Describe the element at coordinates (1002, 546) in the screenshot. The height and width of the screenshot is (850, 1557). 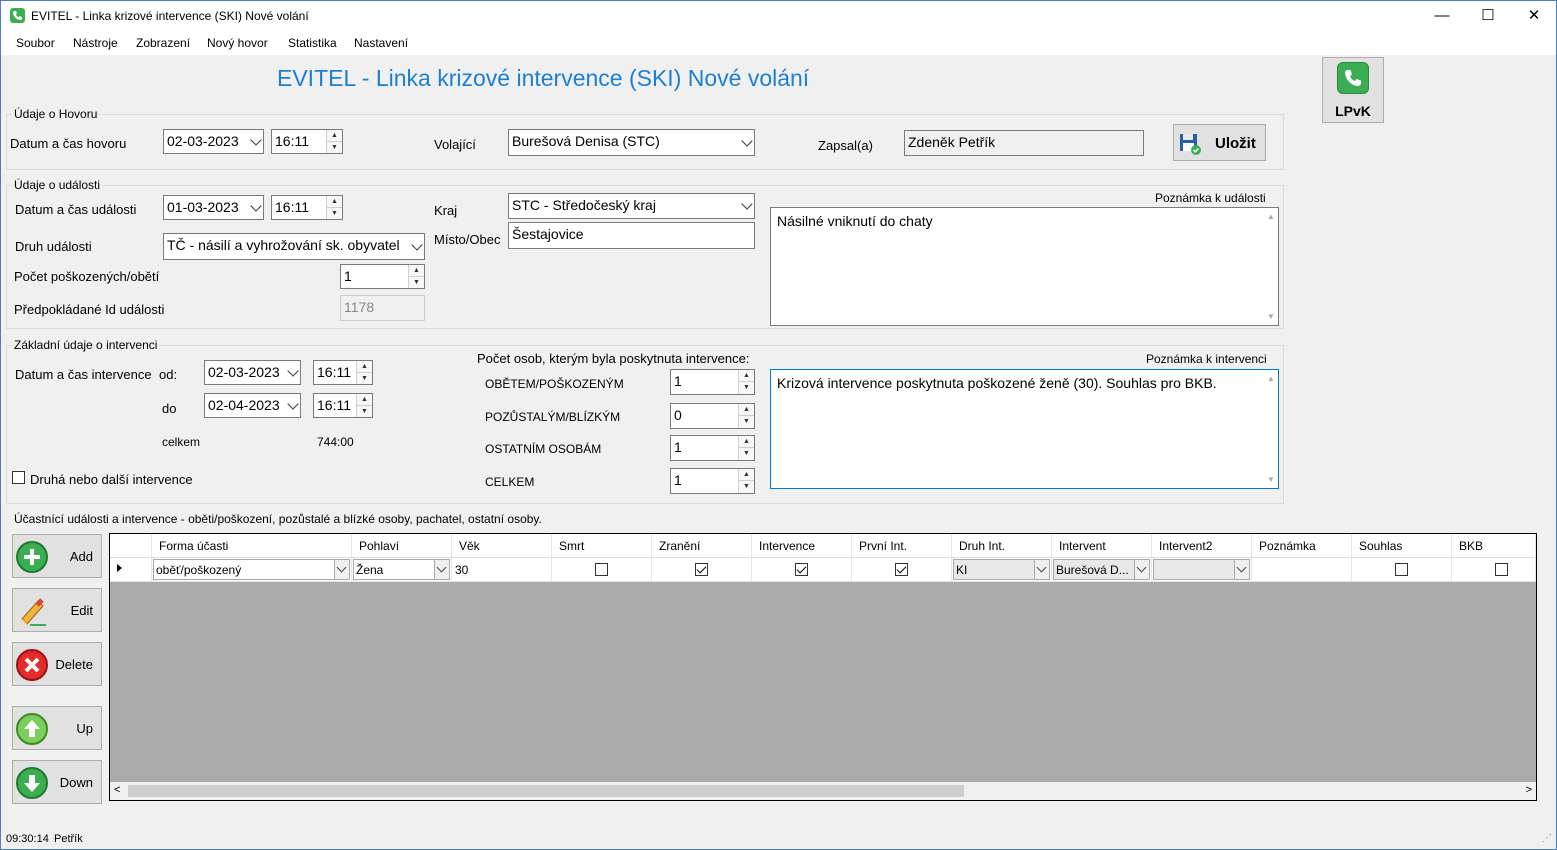
I see `column-header: Druh Int.` at that location.